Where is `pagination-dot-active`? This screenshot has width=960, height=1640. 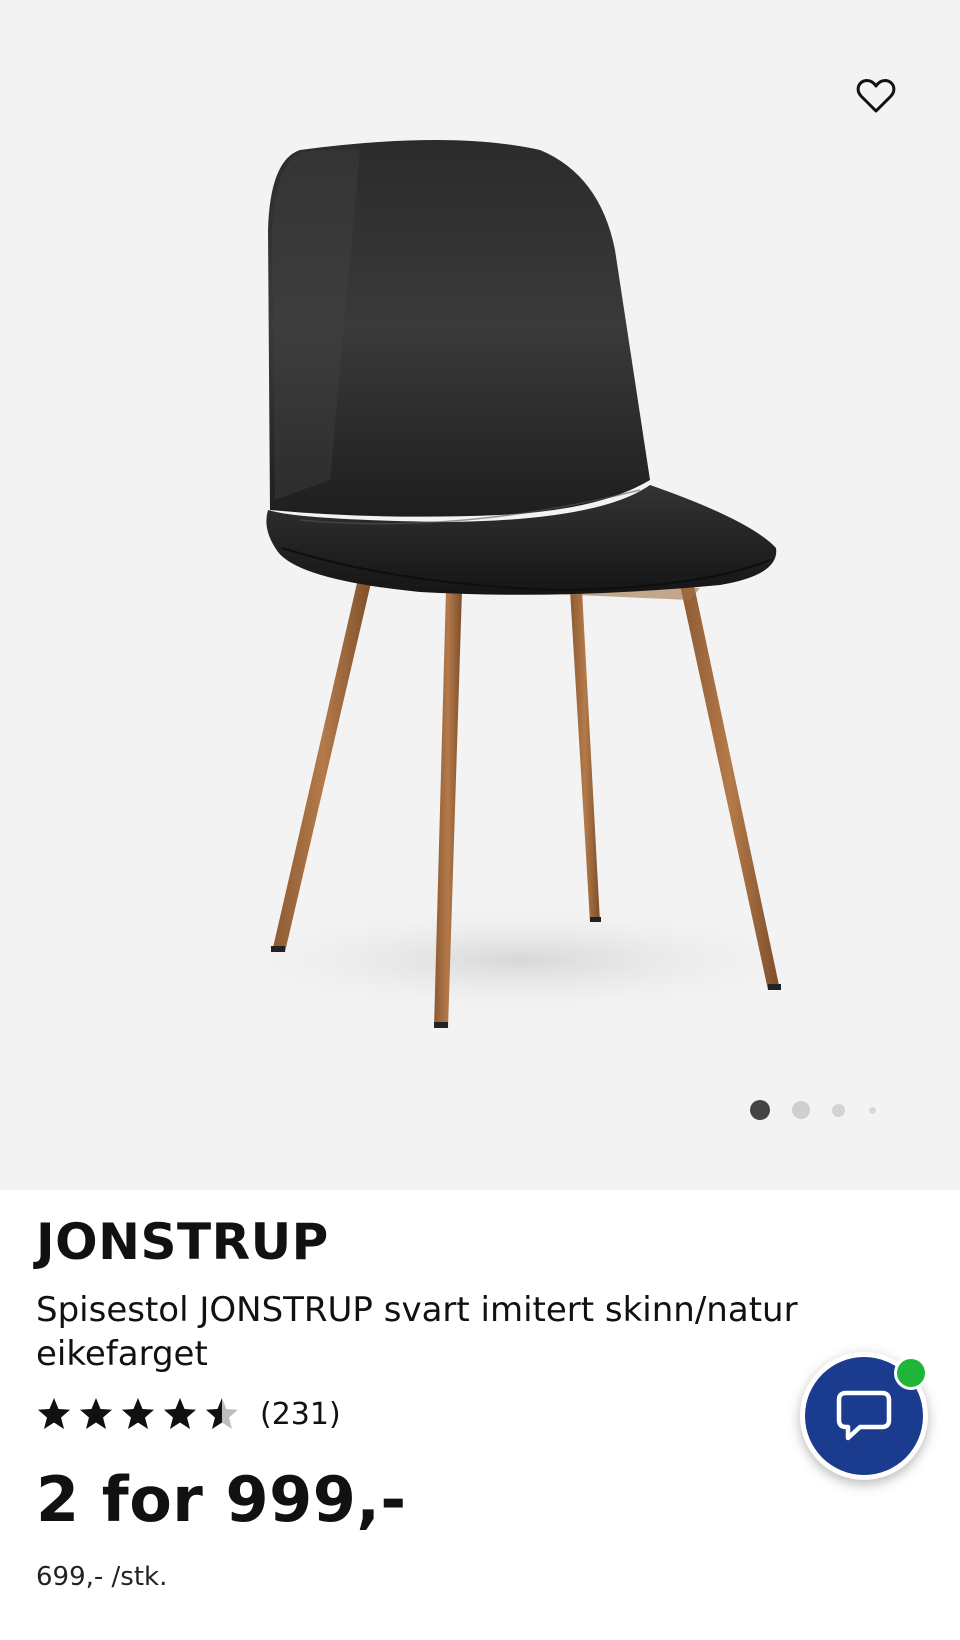 pagination-dot-active is located at coordinates (760, 1110).